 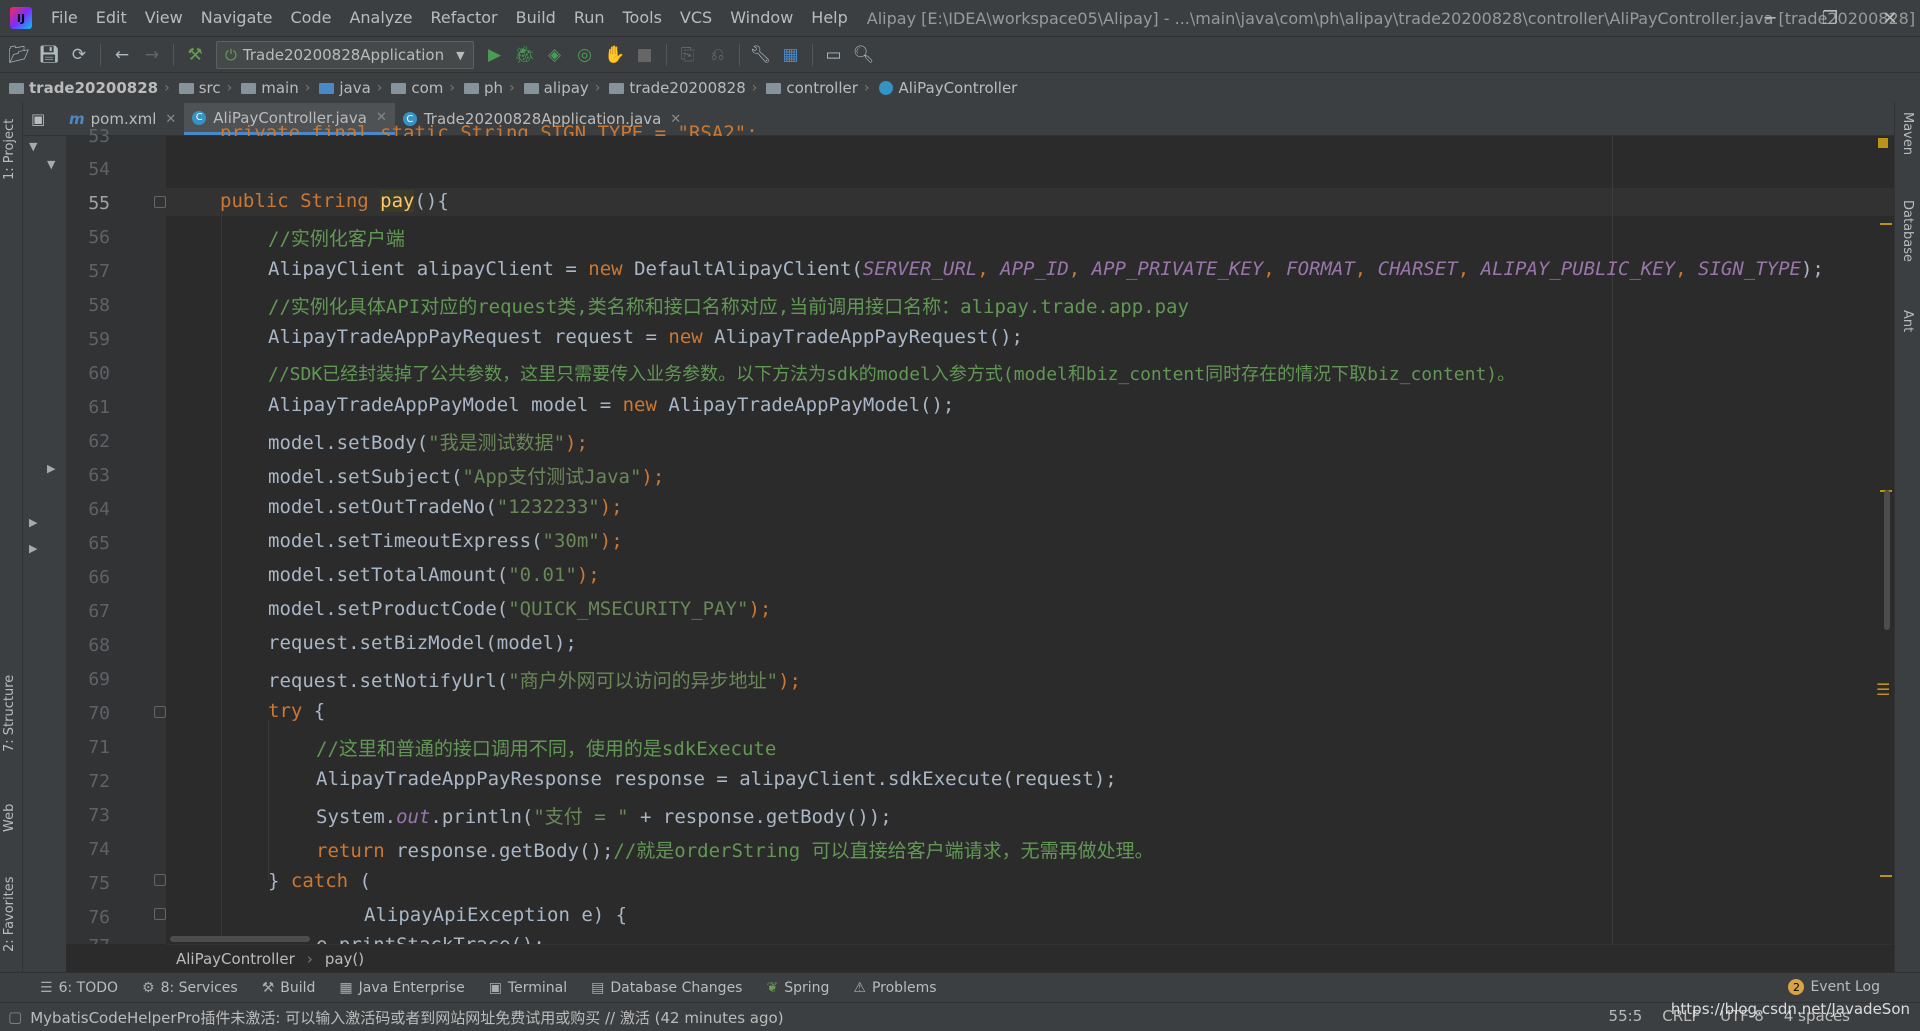 I want to click on line-number: 63, so click(x=99, y=475).